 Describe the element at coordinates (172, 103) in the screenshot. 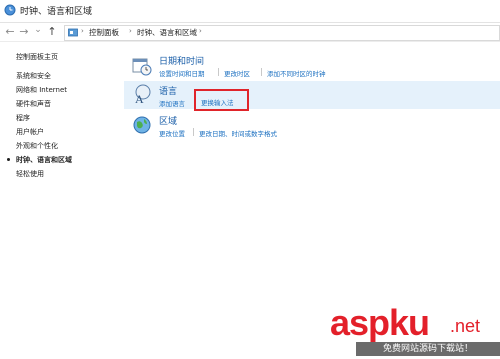

I see `link-add-language: 添加语言` at that location.